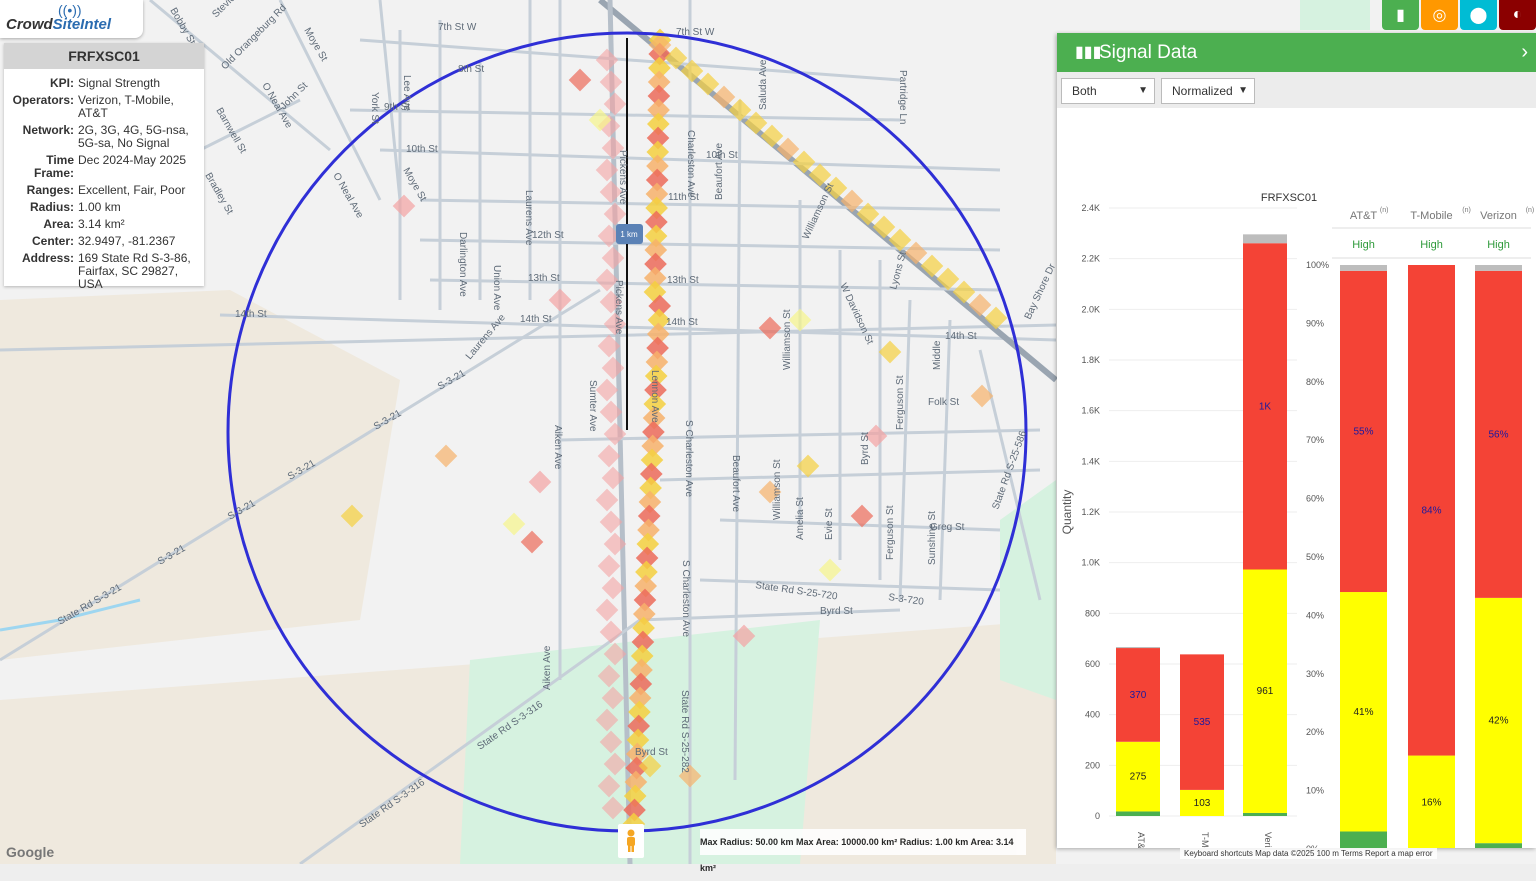 This screenshot has height=881, width=1536. What do you see at coordinates (1289, 198) in the screenshot?
I see `chart-title: FRFXSC01` at bounding box center [1289, 198].